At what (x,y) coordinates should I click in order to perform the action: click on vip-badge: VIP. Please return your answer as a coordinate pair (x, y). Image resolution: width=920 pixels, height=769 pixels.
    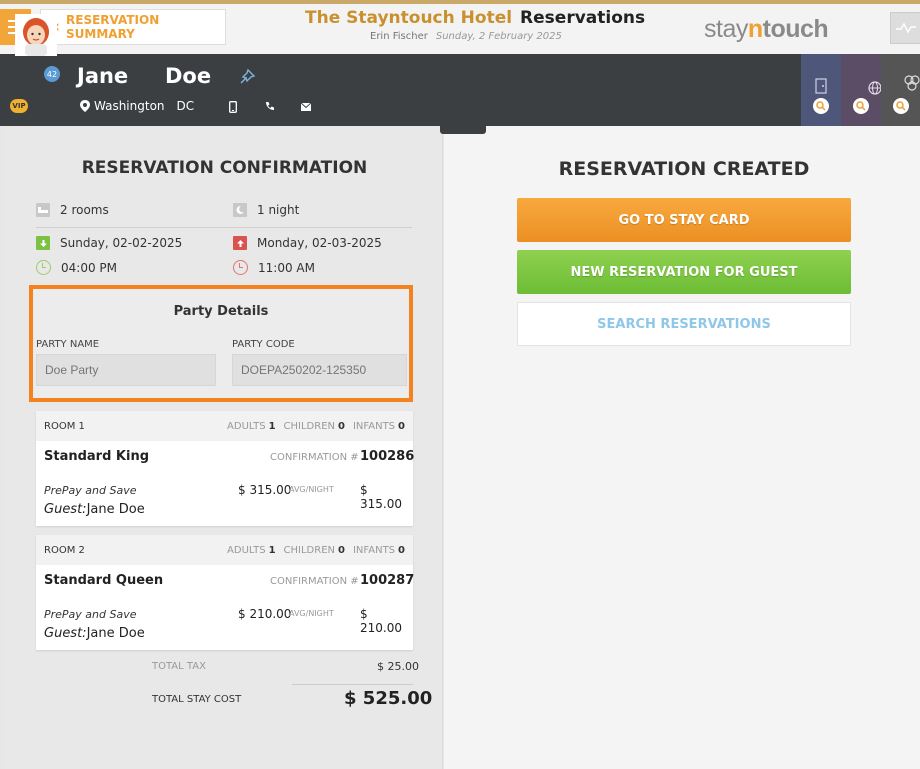
    Looking at the image, I should click on (19, 106).